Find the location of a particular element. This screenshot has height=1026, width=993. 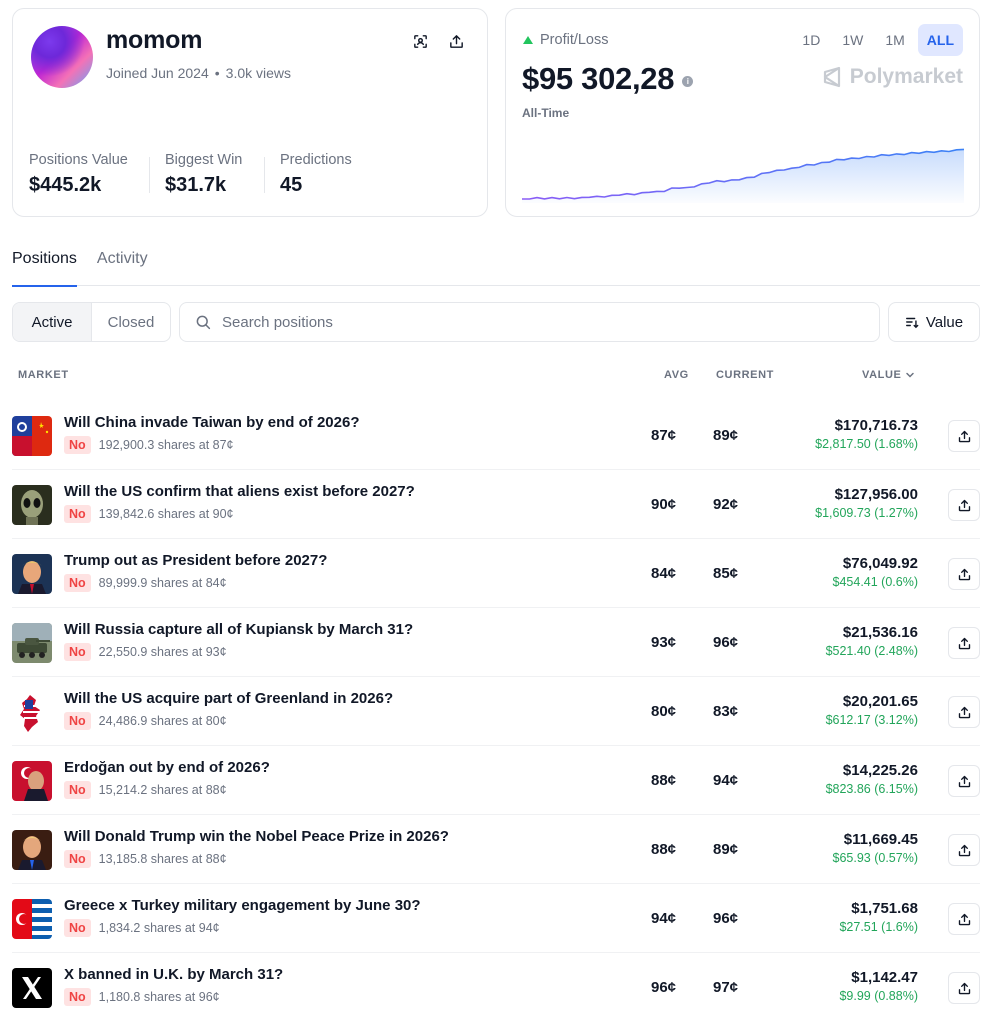

sort-button: Value is located at coordinates (934, 322).